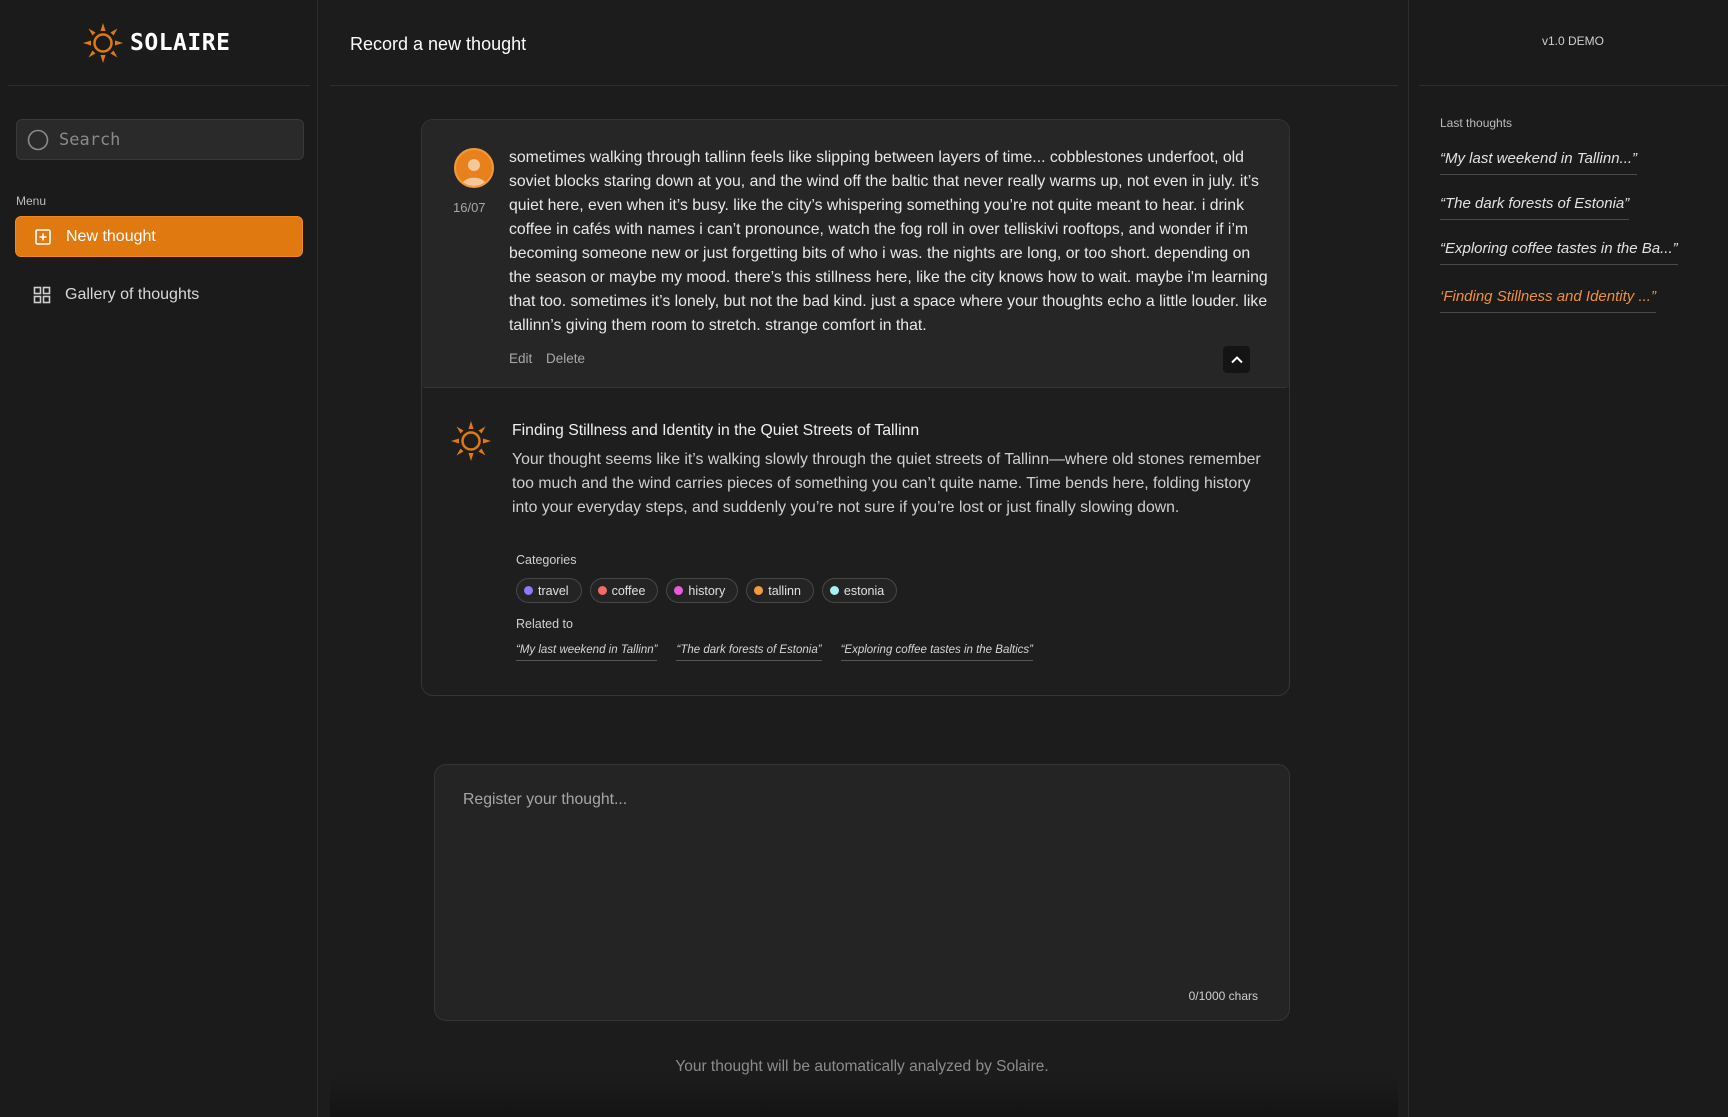  Describe the element at coordinates (553, 590) in the screenshot. I see `category-chip-label: travel` at that location.